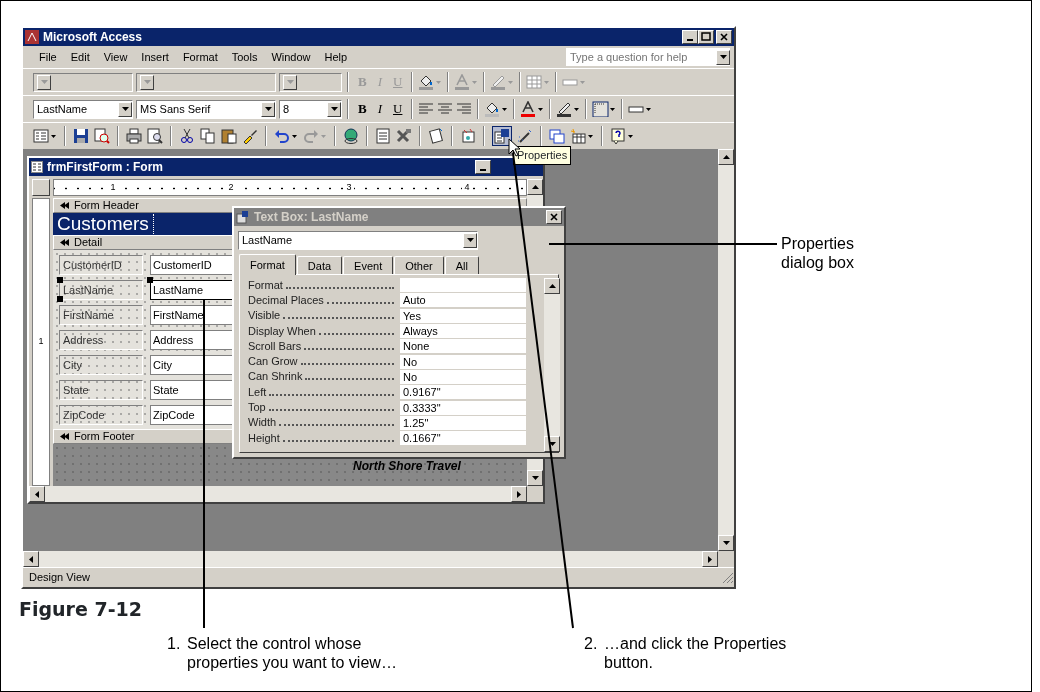 The width and height of the screenshot is (1040, 692). Describe the element at coordinates (690, 40) in the screenshot. I see `minimize-icon` at that location.